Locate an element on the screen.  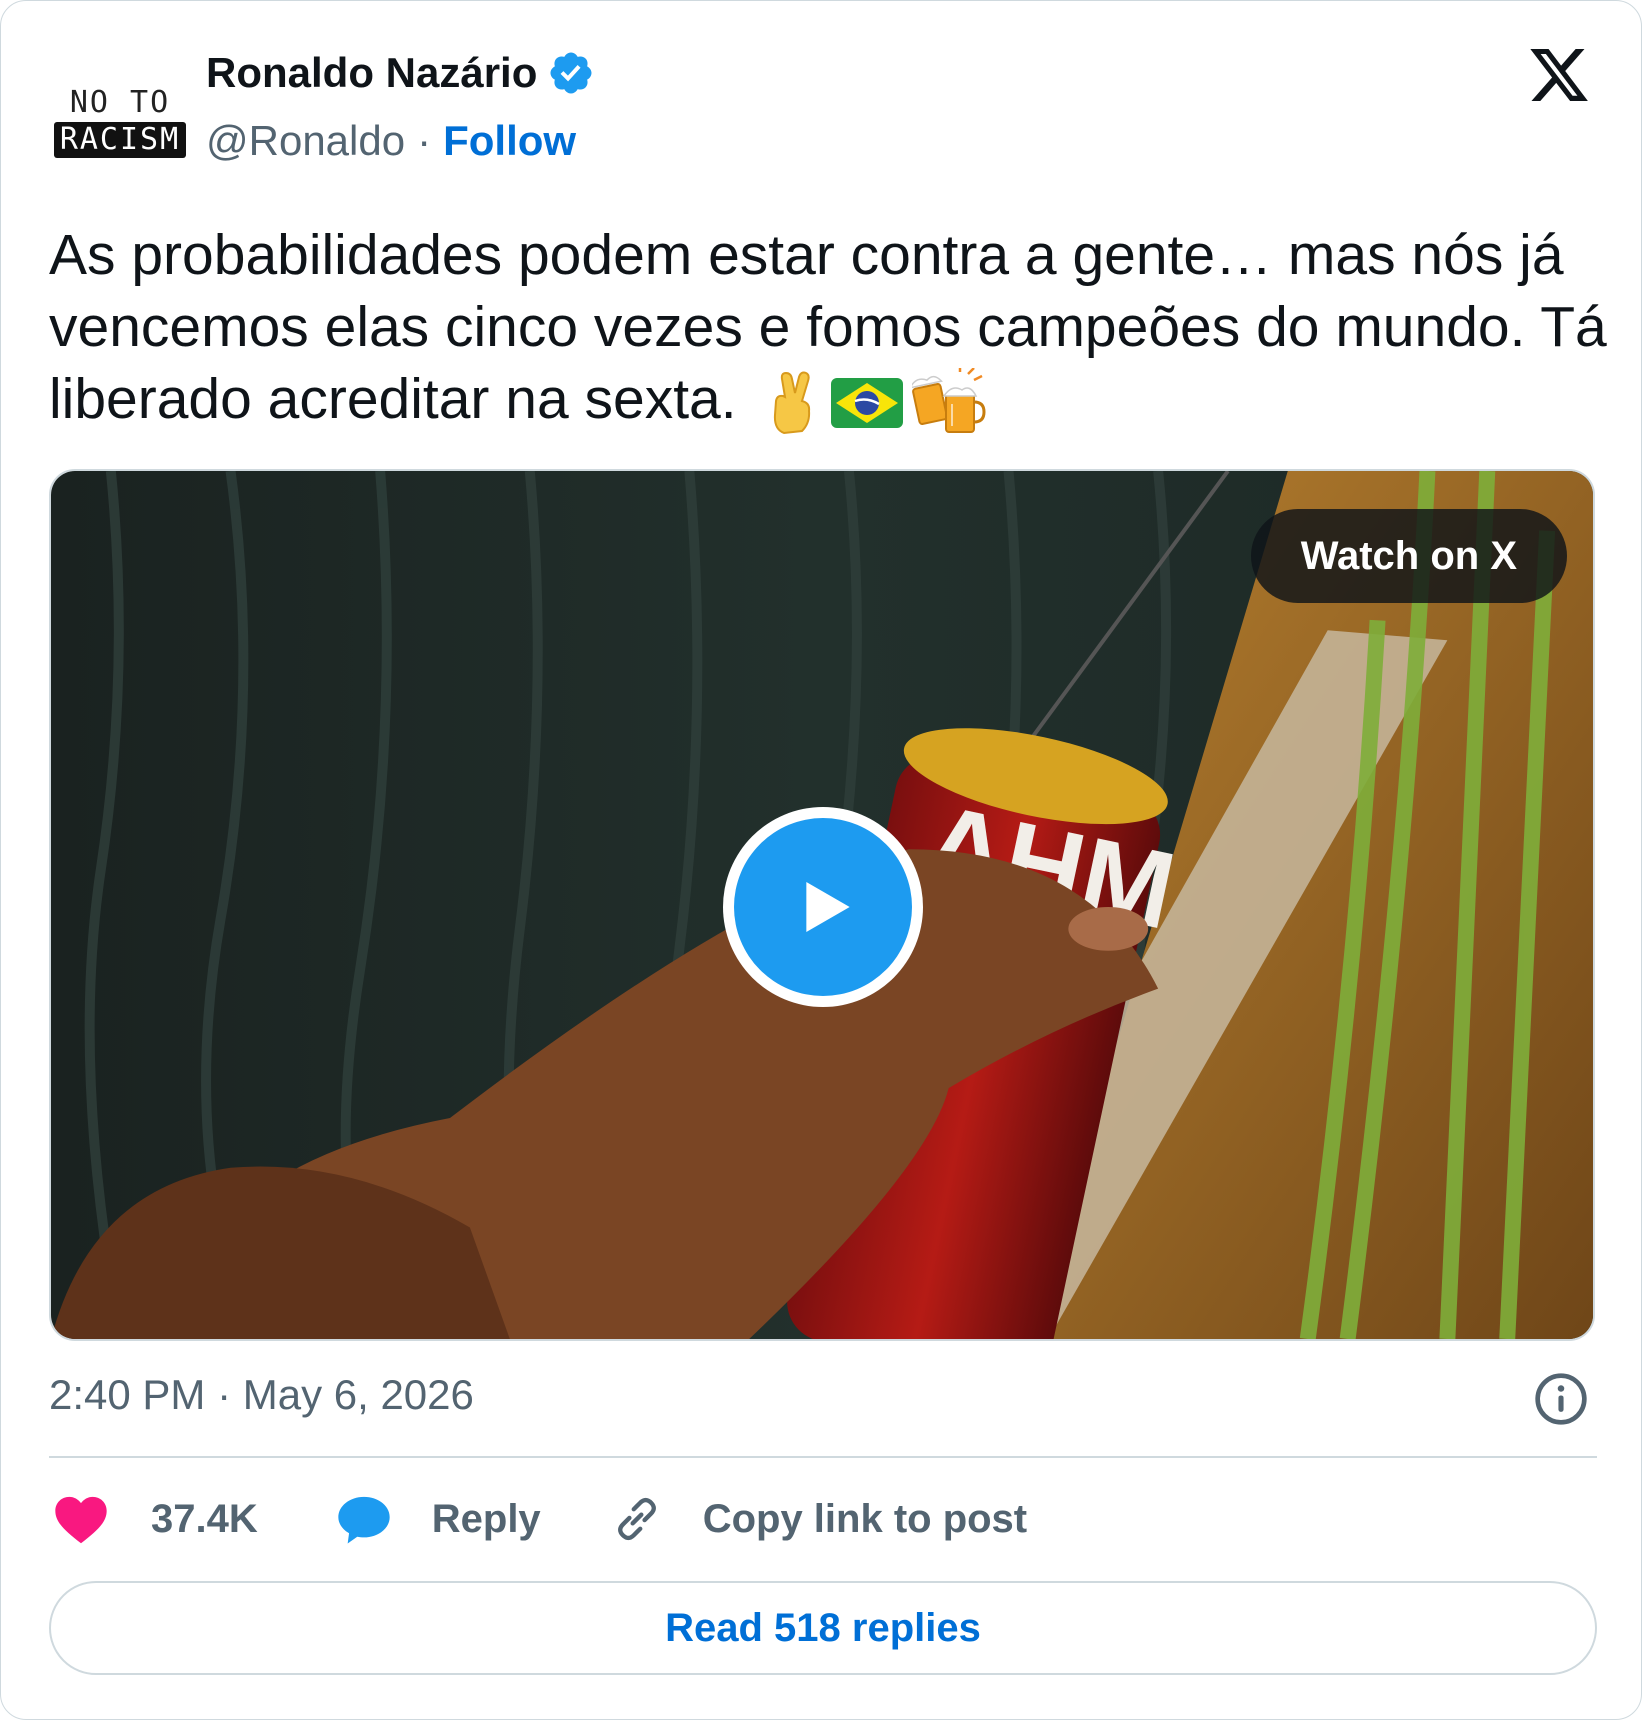
author-name: Ronaldo Nazário is located at coordinates (371, 73).